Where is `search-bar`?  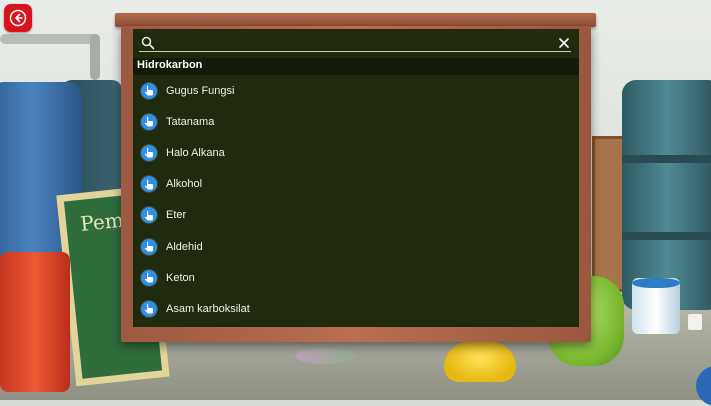 search-bar is located at coordinates (356, 43).